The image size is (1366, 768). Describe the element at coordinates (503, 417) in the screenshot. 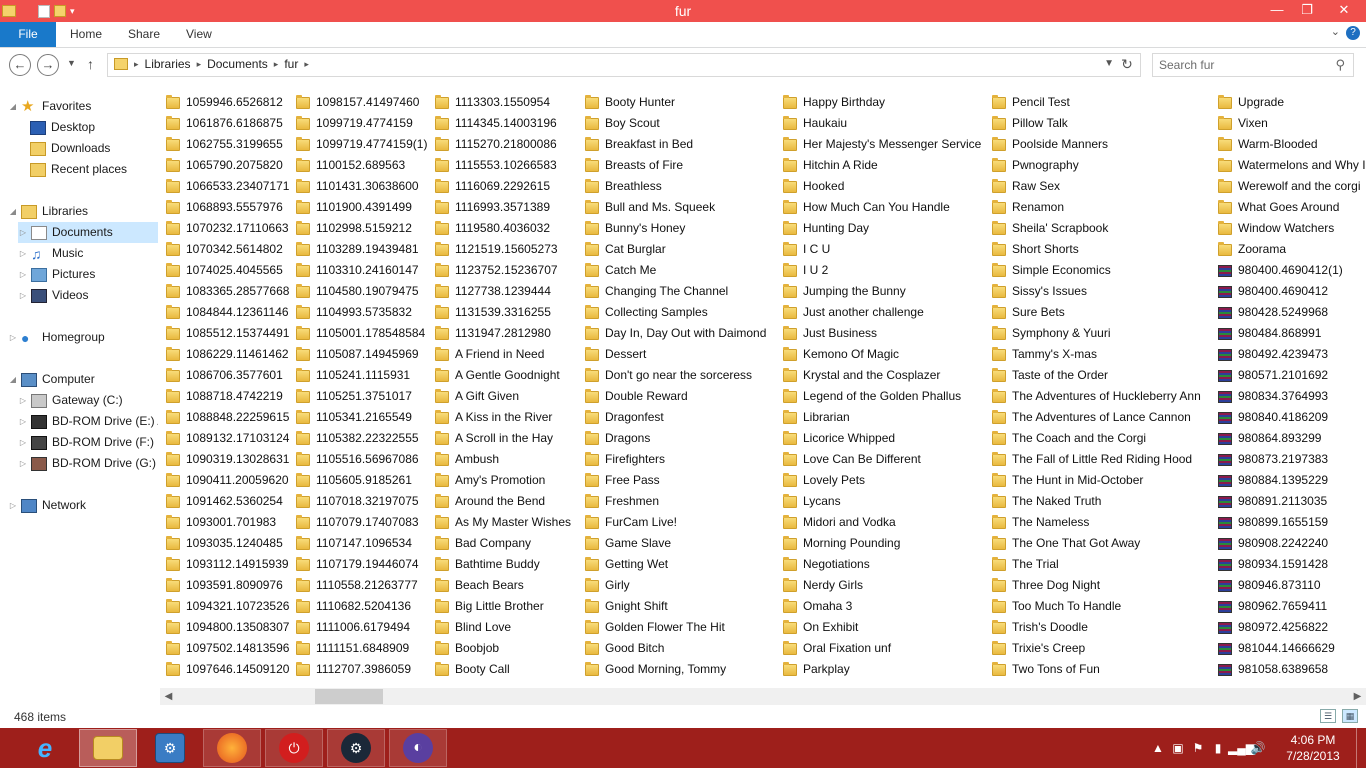

I see `folder-item: A Kiss in the River` at that location.